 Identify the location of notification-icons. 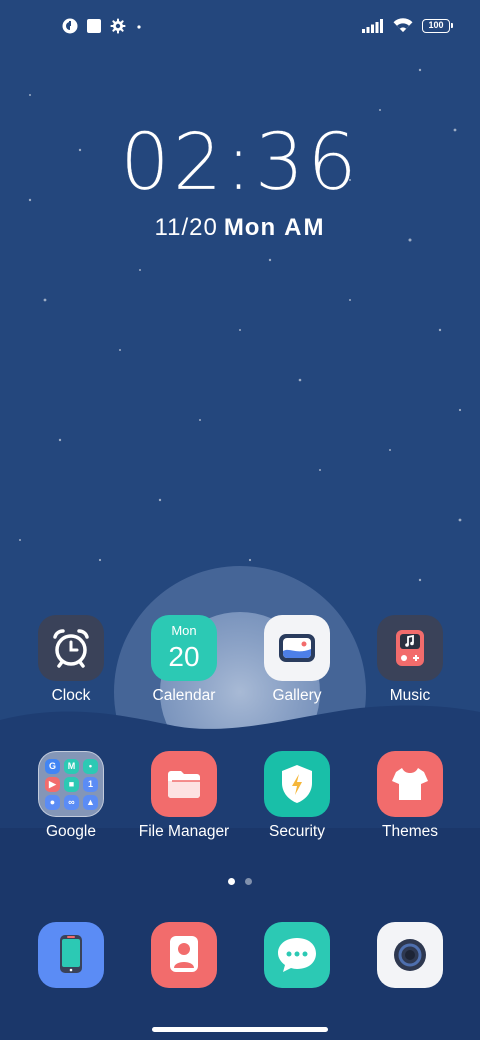
(103, 26).